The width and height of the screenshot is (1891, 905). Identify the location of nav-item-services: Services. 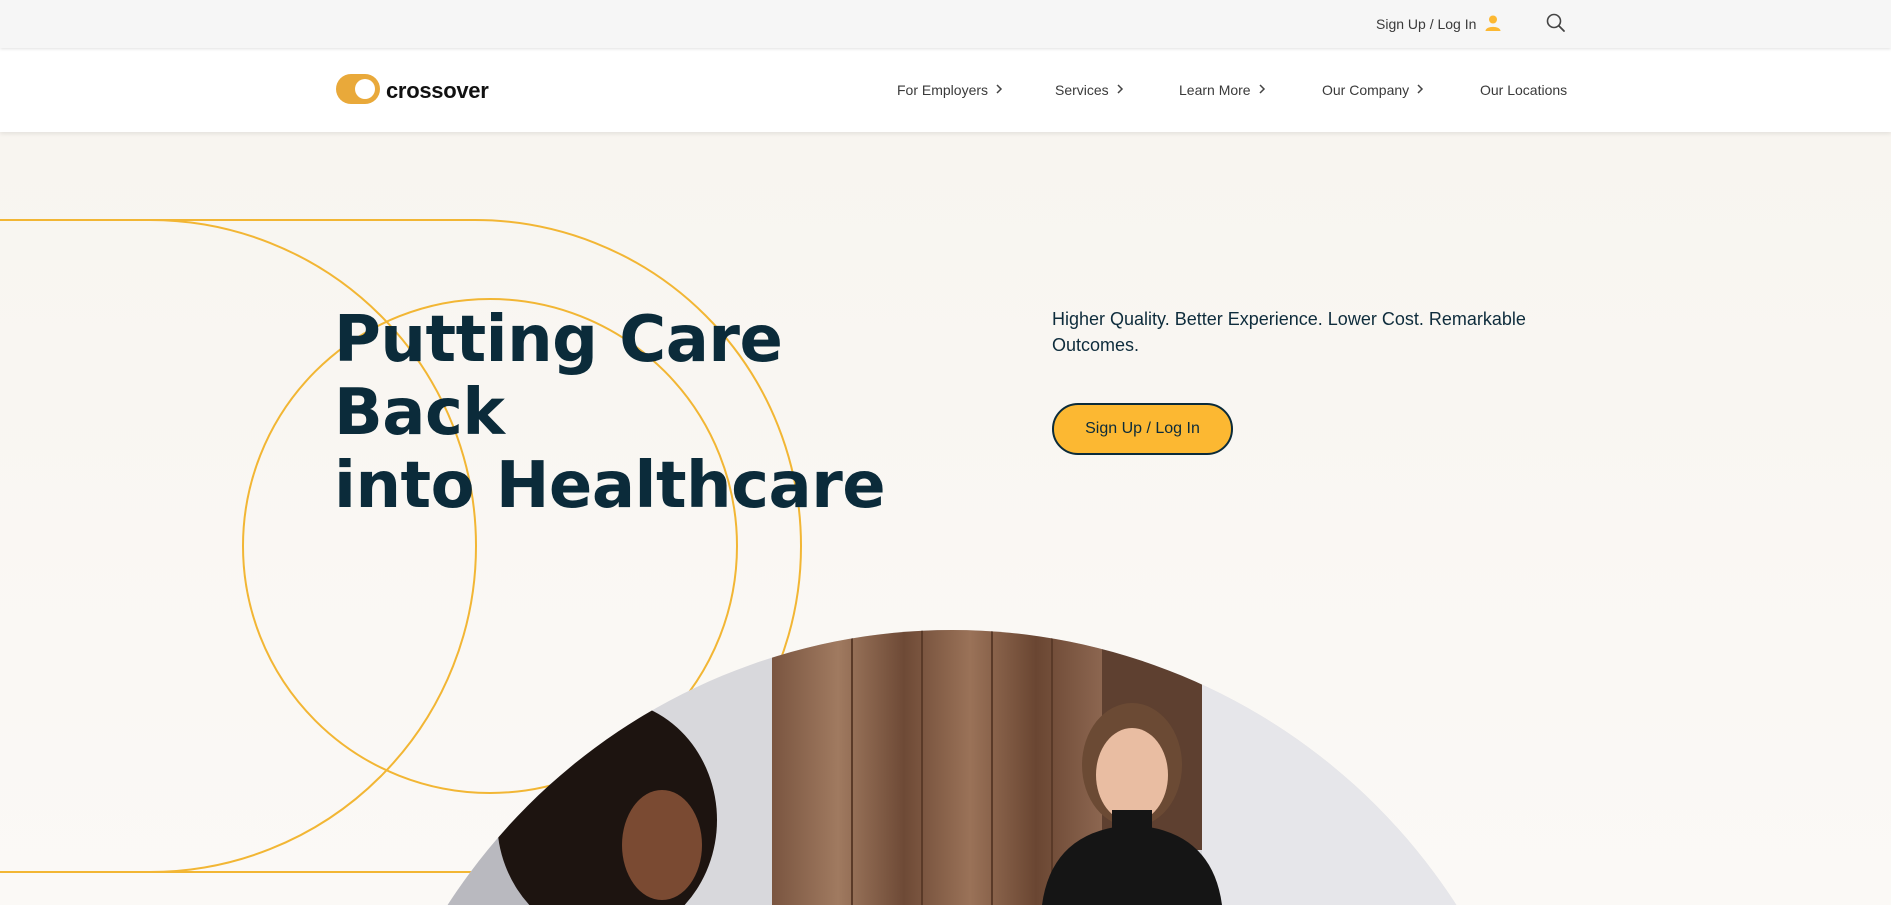
(1089, 90).